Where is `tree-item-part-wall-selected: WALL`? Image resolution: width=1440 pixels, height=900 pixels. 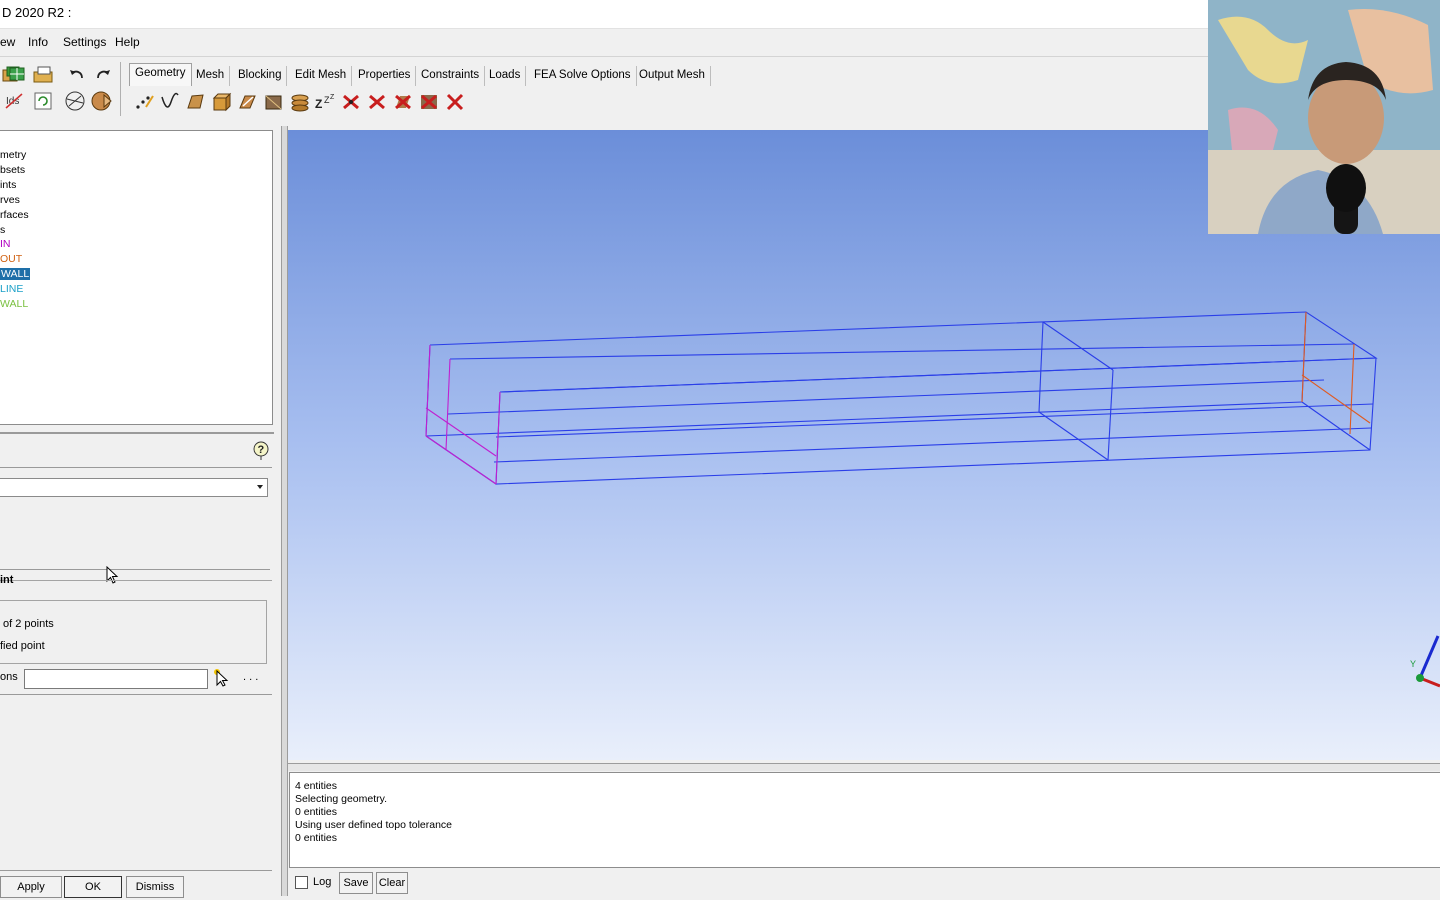
tree-item-part-wall-selected: WALL is located at coordinates (15, 274).